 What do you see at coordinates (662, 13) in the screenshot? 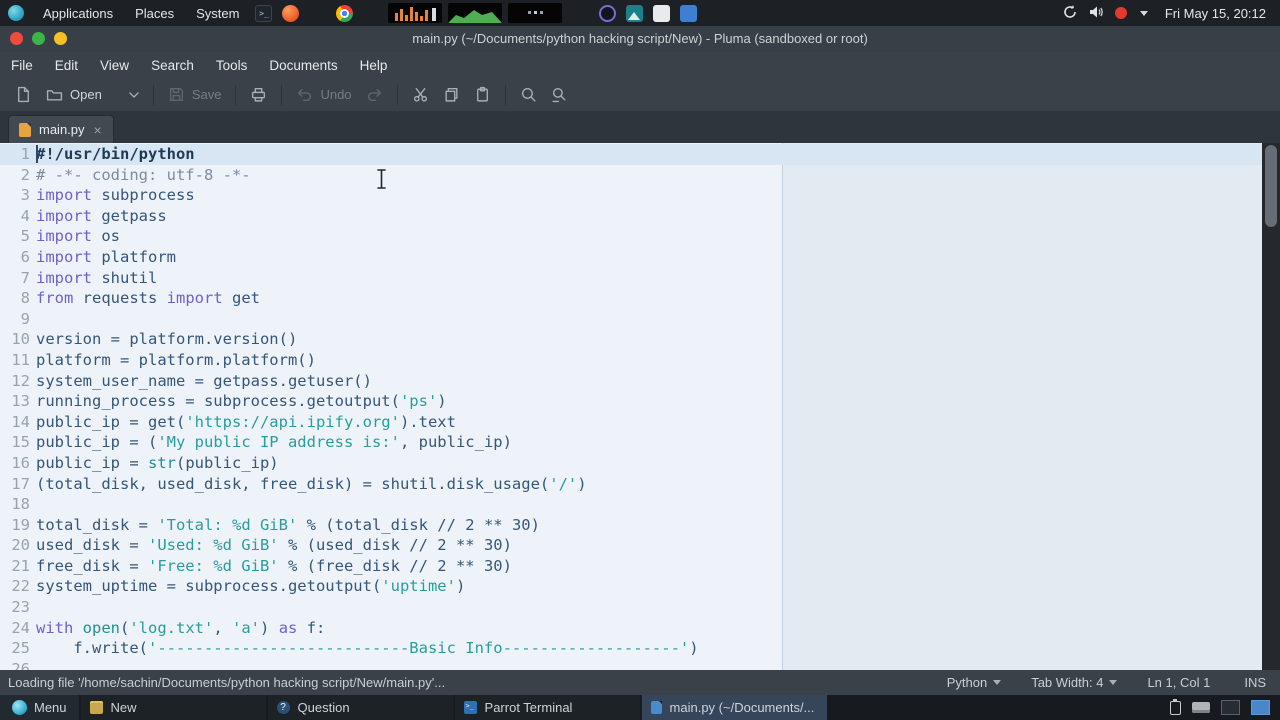
I see `notes-tray-icon` at bounding box center [662, 13].